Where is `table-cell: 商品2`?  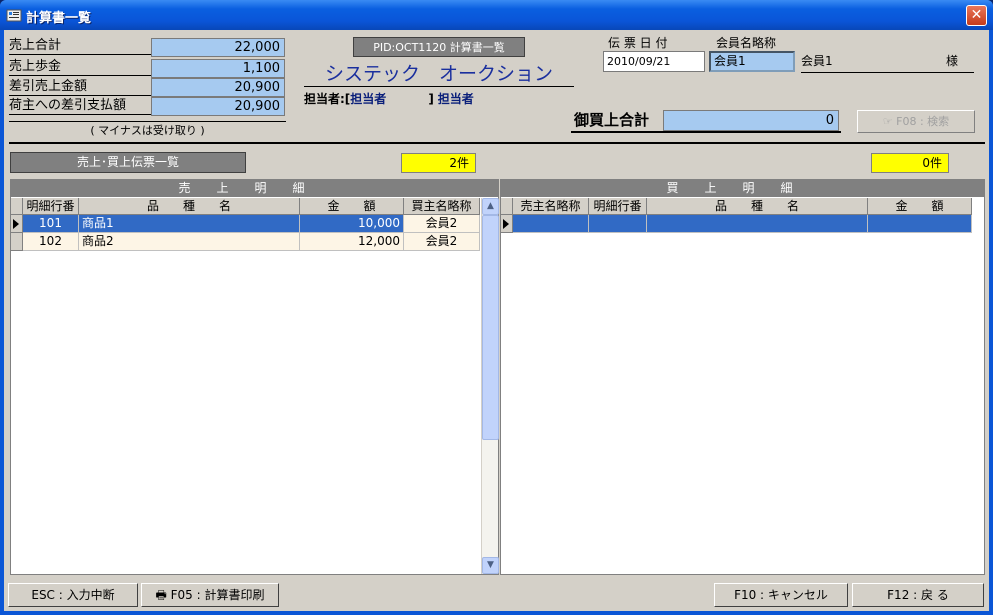 table-cell: 商品2 is located at coordinates (189, 242).